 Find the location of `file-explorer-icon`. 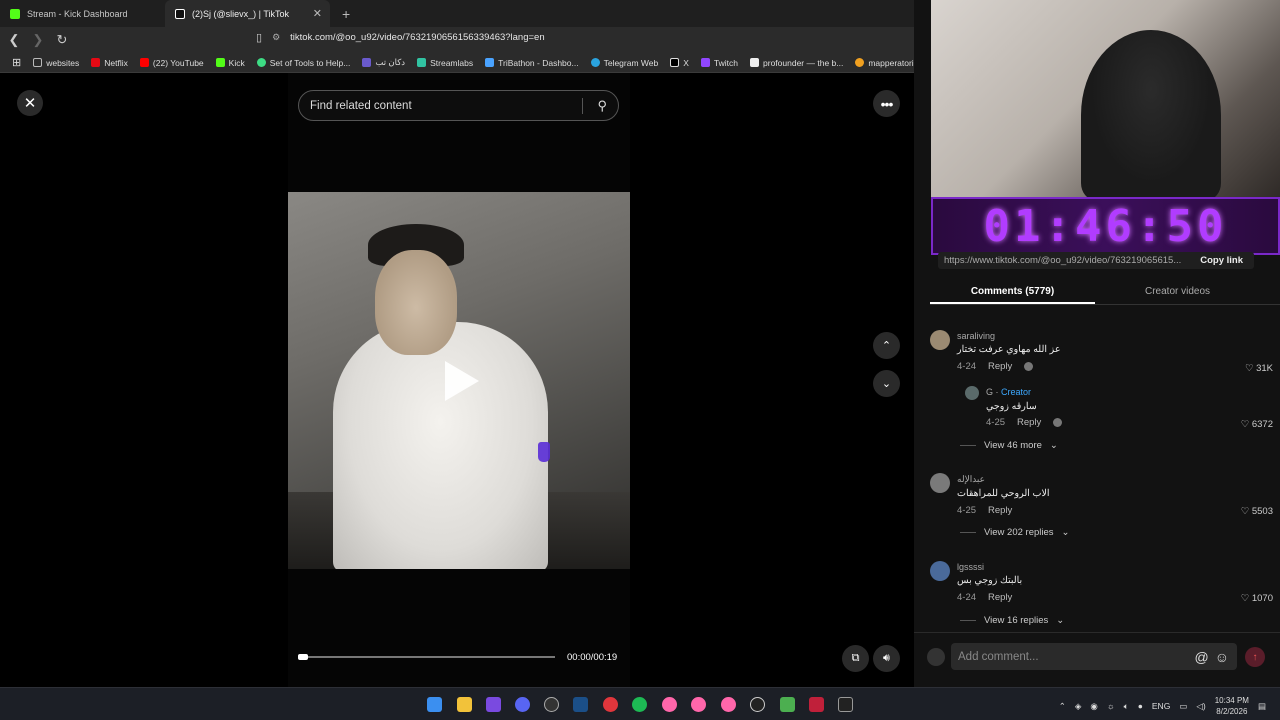

file-explorer-icon is located at coordinates (464, 704).